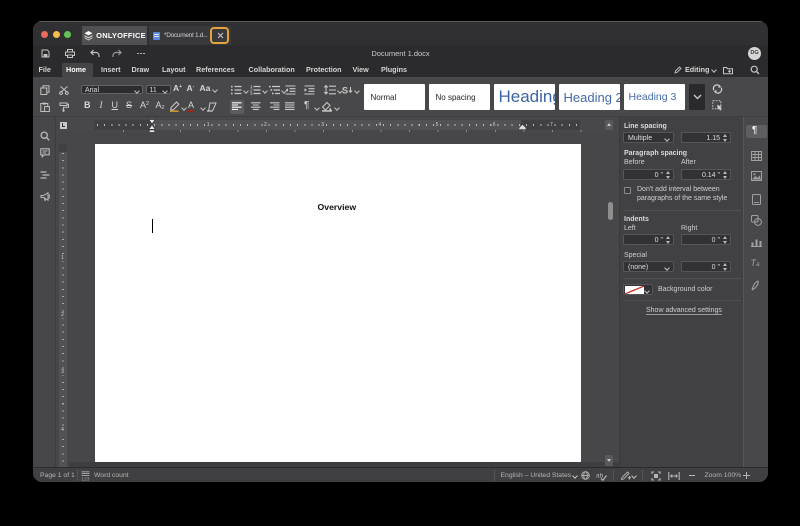 The height and width of the screenshot is (526, 800). Describe the element at coordinates (600, 475) in the screenshot. I see `svg-text: ab` at that location.